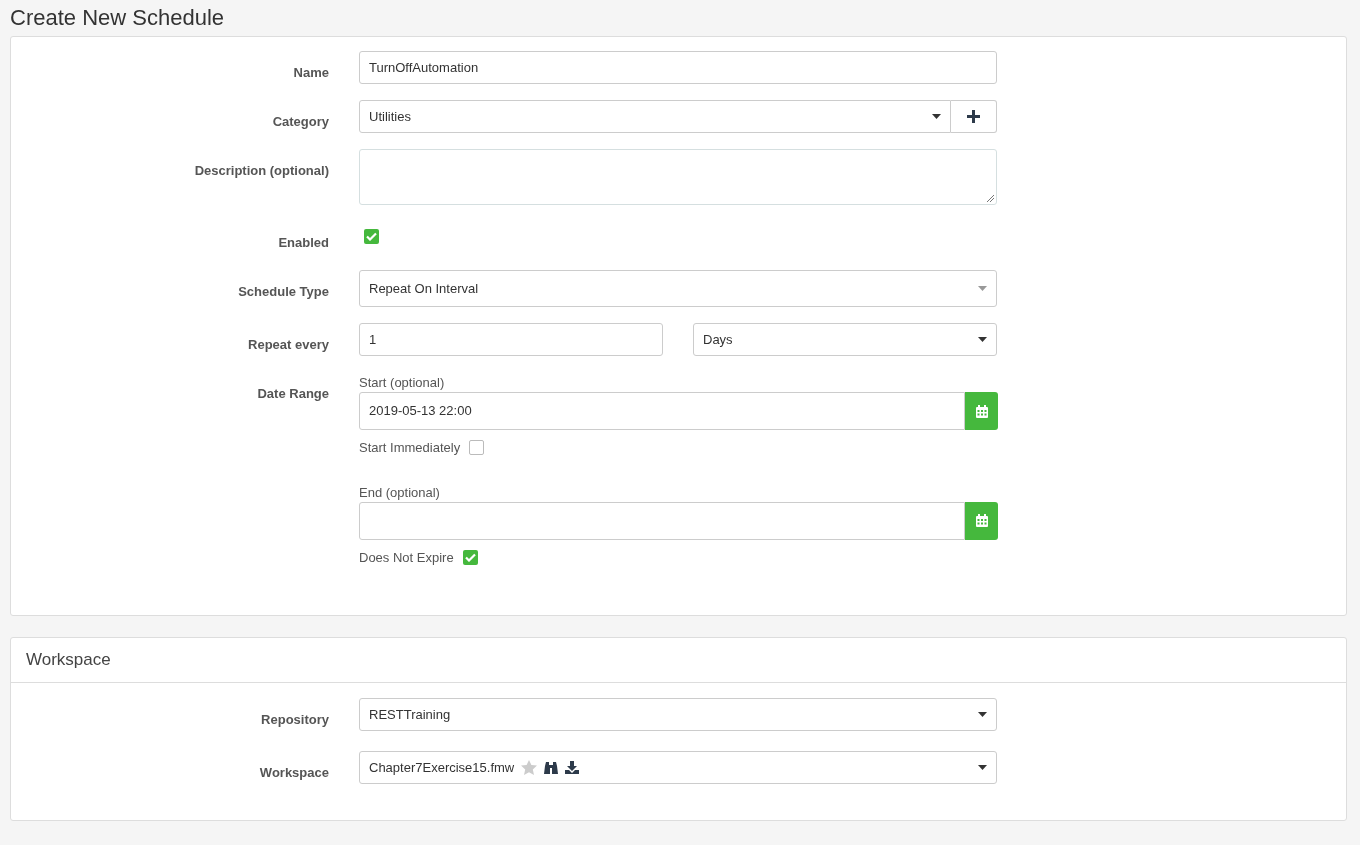  Describe the element at coordinates (990, 198) in the screenshot. I see `resize-handle-icon` at that location.